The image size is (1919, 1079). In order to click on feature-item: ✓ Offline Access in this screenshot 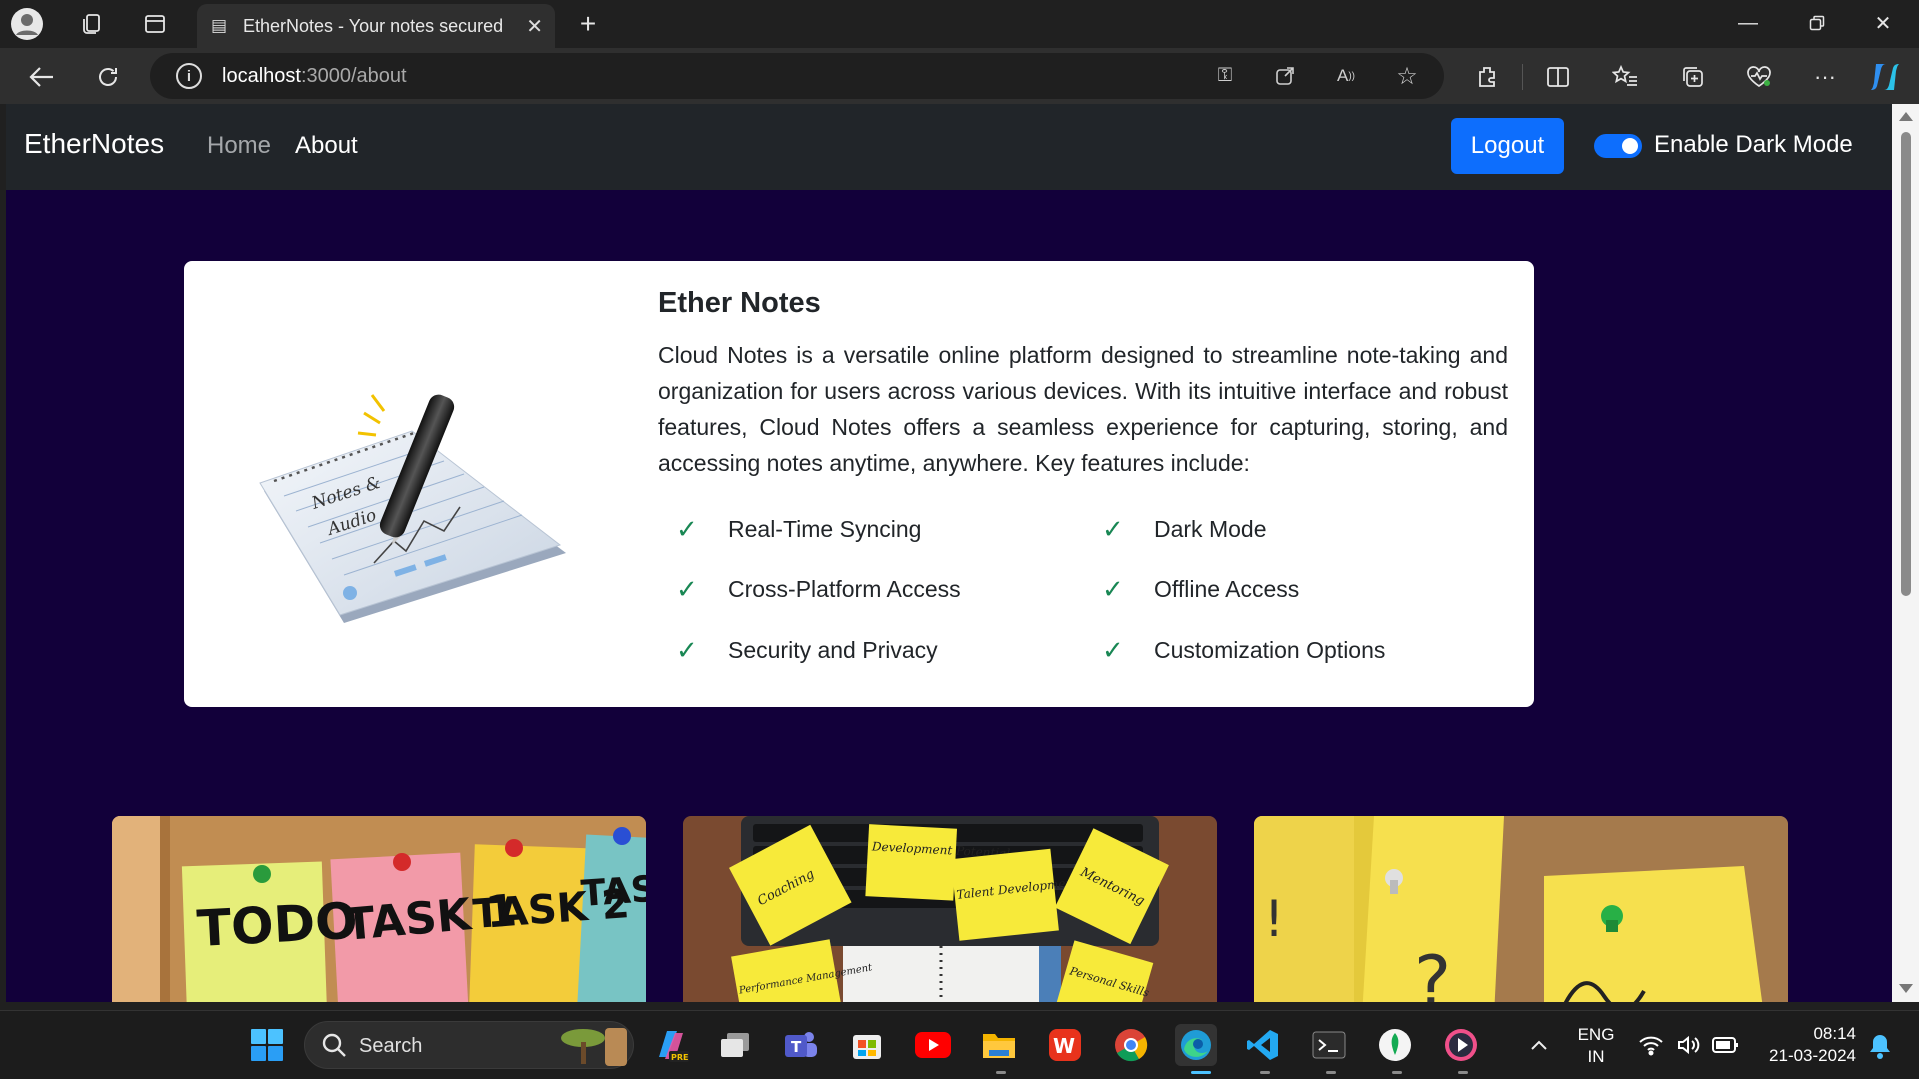, I will do `click(1191, 589)`.